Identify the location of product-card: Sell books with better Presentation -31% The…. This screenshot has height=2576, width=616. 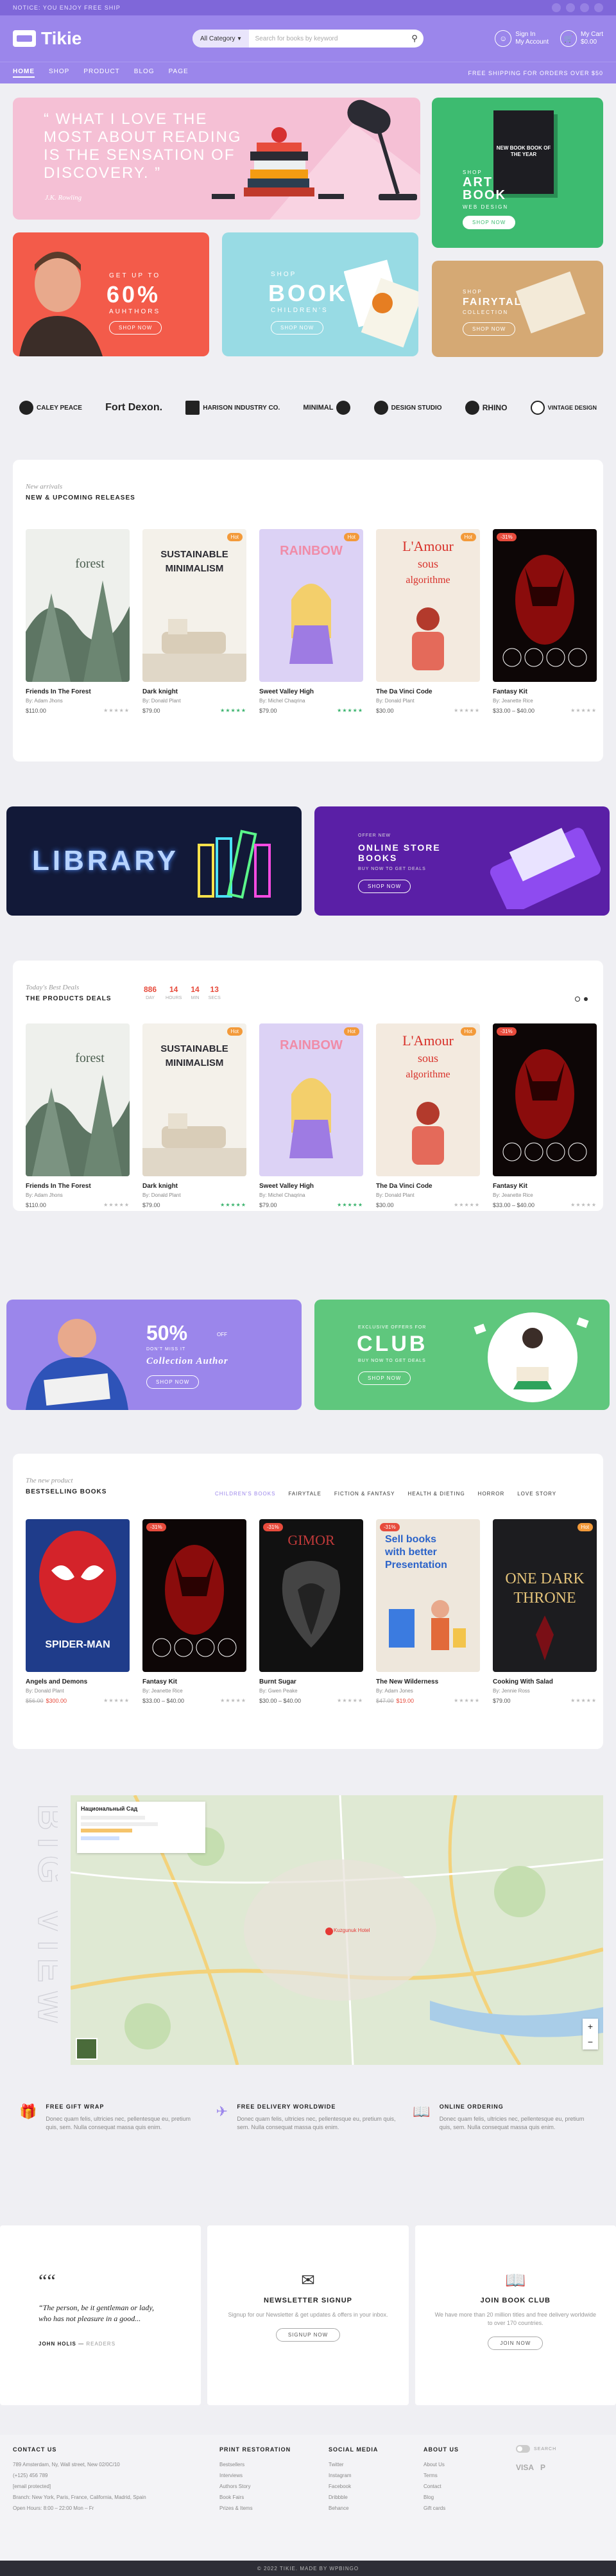
(428, 1611).